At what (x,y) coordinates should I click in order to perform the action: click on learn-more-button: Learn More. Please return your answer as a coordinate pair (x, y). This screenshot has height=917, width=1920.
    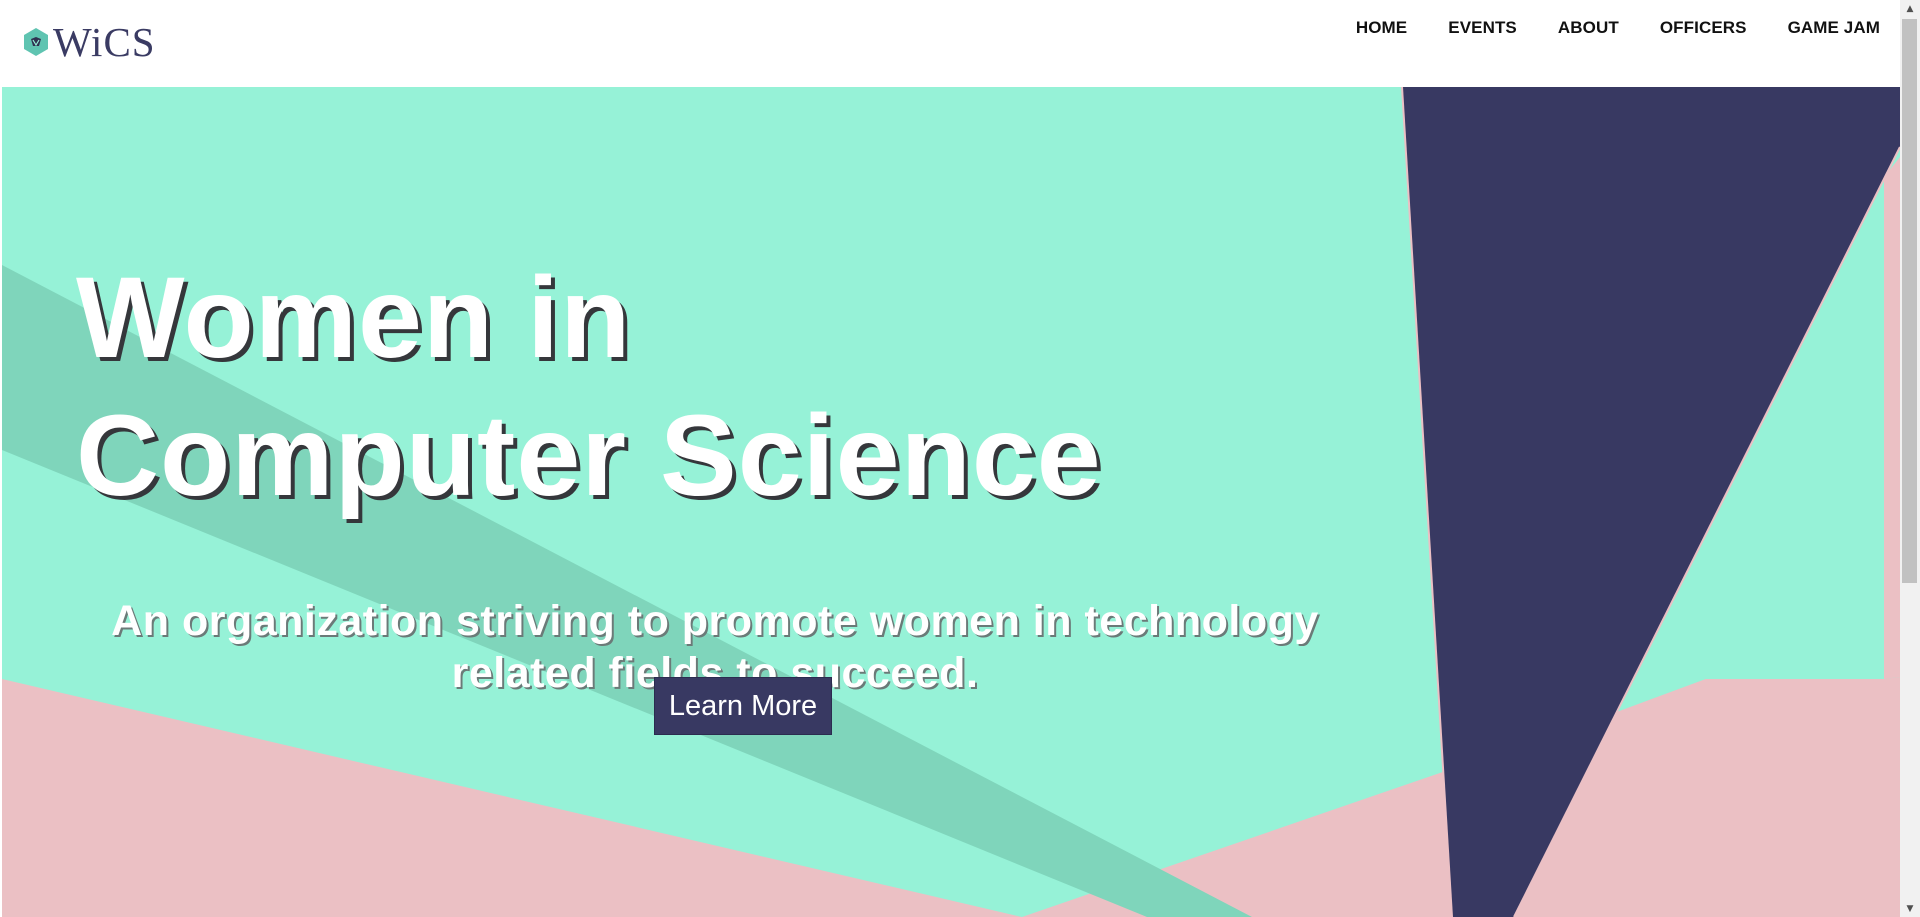
    Looking at the image, I should click on (743, 706).